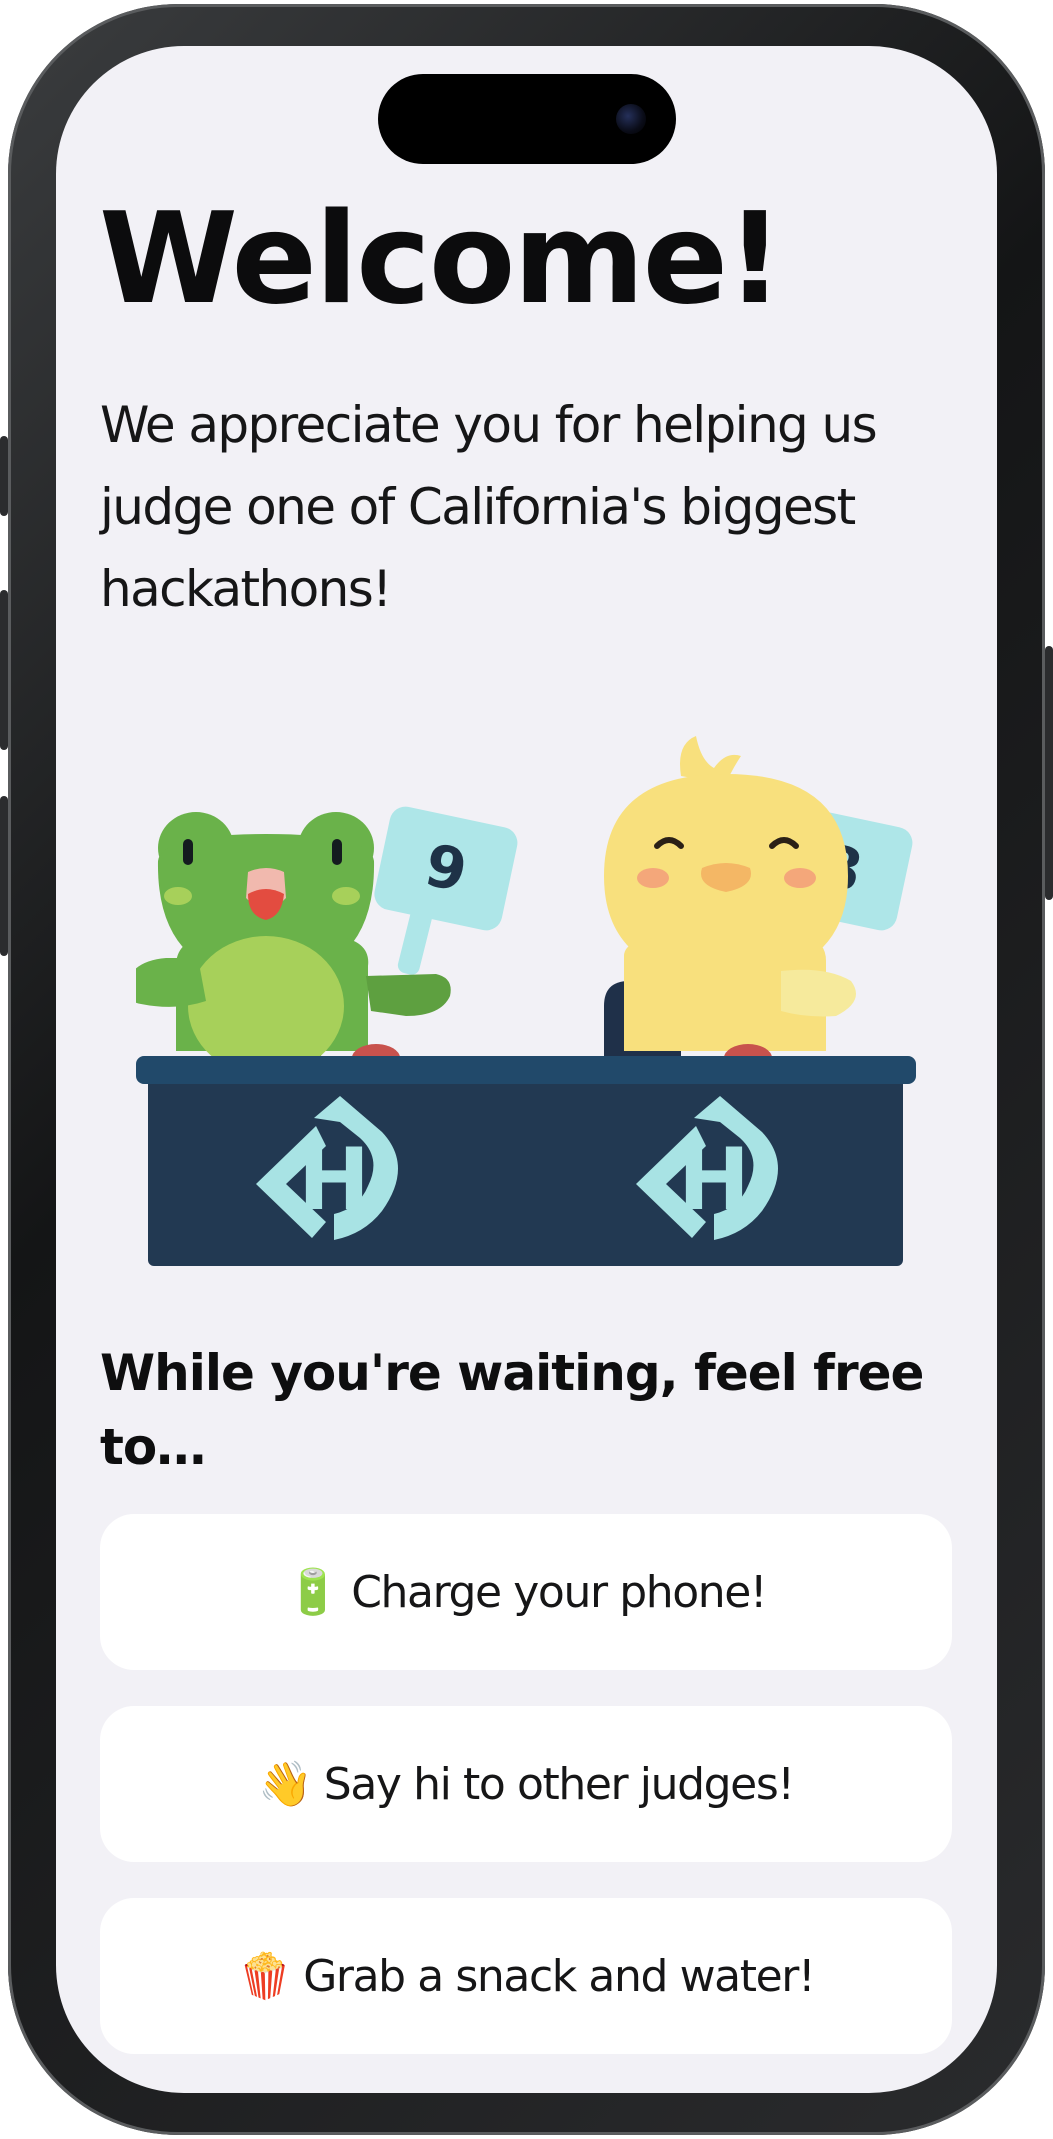 This screenshot has width=1053, height=2139. I want to click on task-card-say-hi: 👋 Say hi to other judges!, so click(526, 1784).